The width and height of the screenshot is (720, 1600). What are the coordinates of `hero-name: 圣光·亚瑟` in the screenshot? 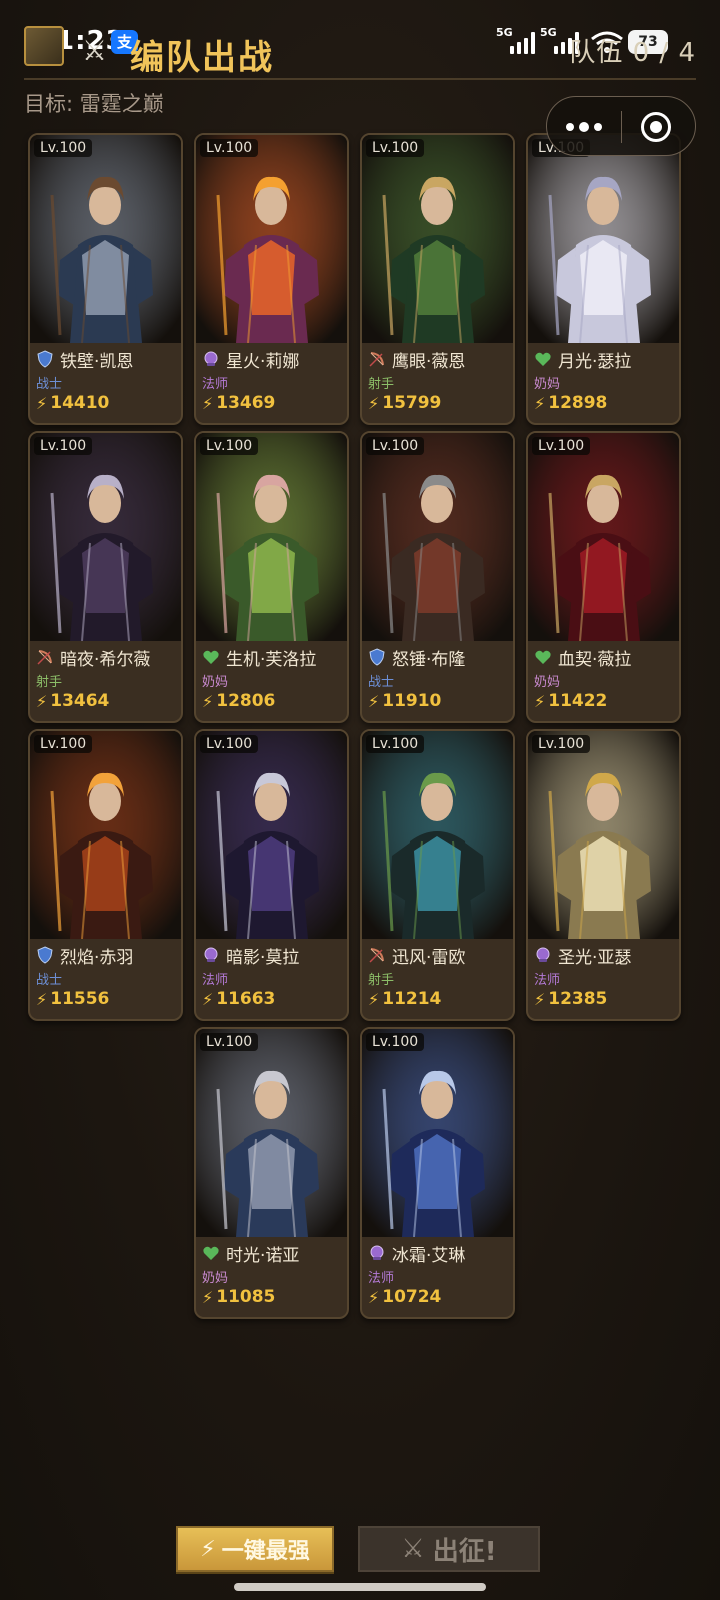 It's located at (595, 957).